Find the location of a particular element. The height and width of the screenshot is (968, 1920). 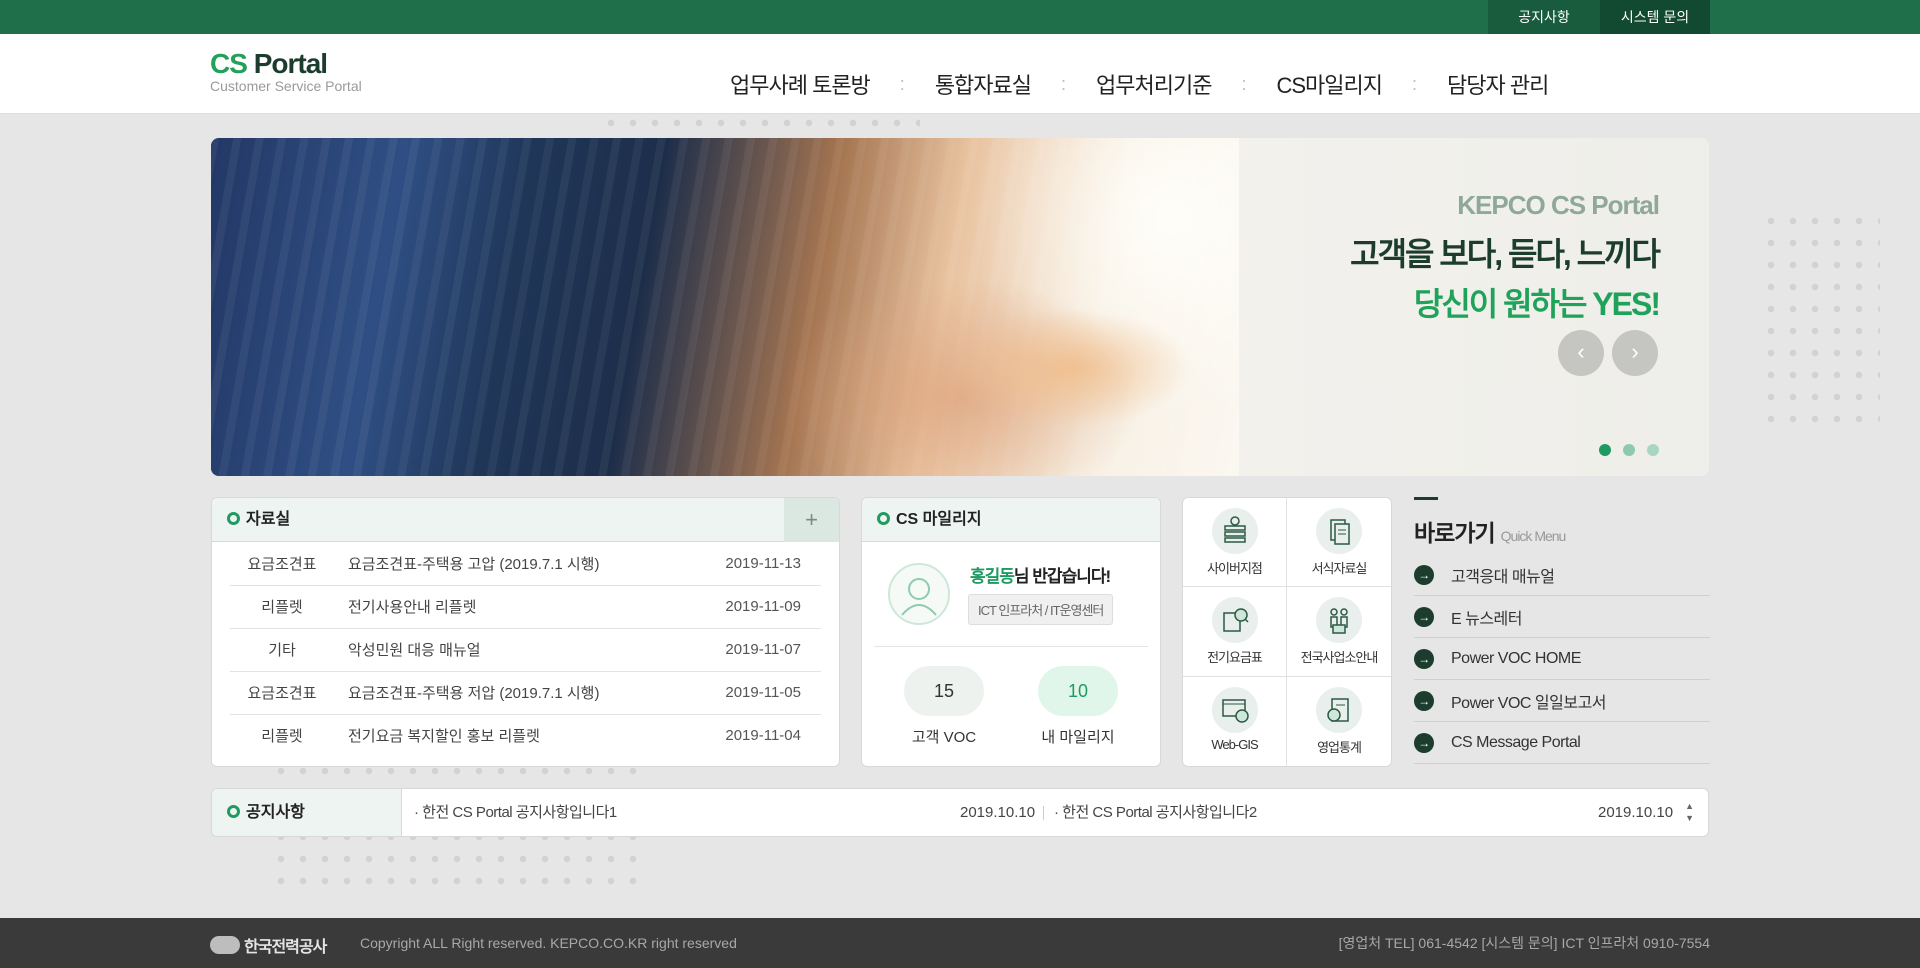

shortcut-electricity-rates: 전기요금표 is located at coordinates (1235, 632).